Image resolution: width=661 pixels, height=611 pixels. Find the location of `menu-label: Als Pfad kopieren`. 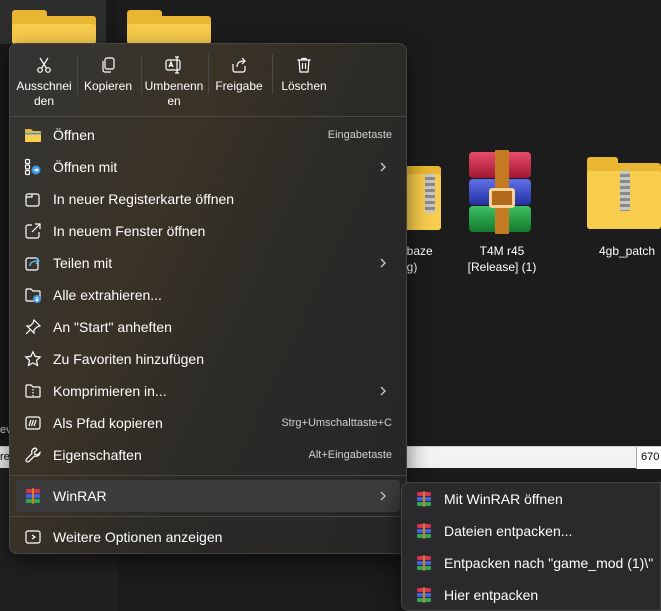

menu-label: Als Pfad kopieren is located at coordinates (108, 423).